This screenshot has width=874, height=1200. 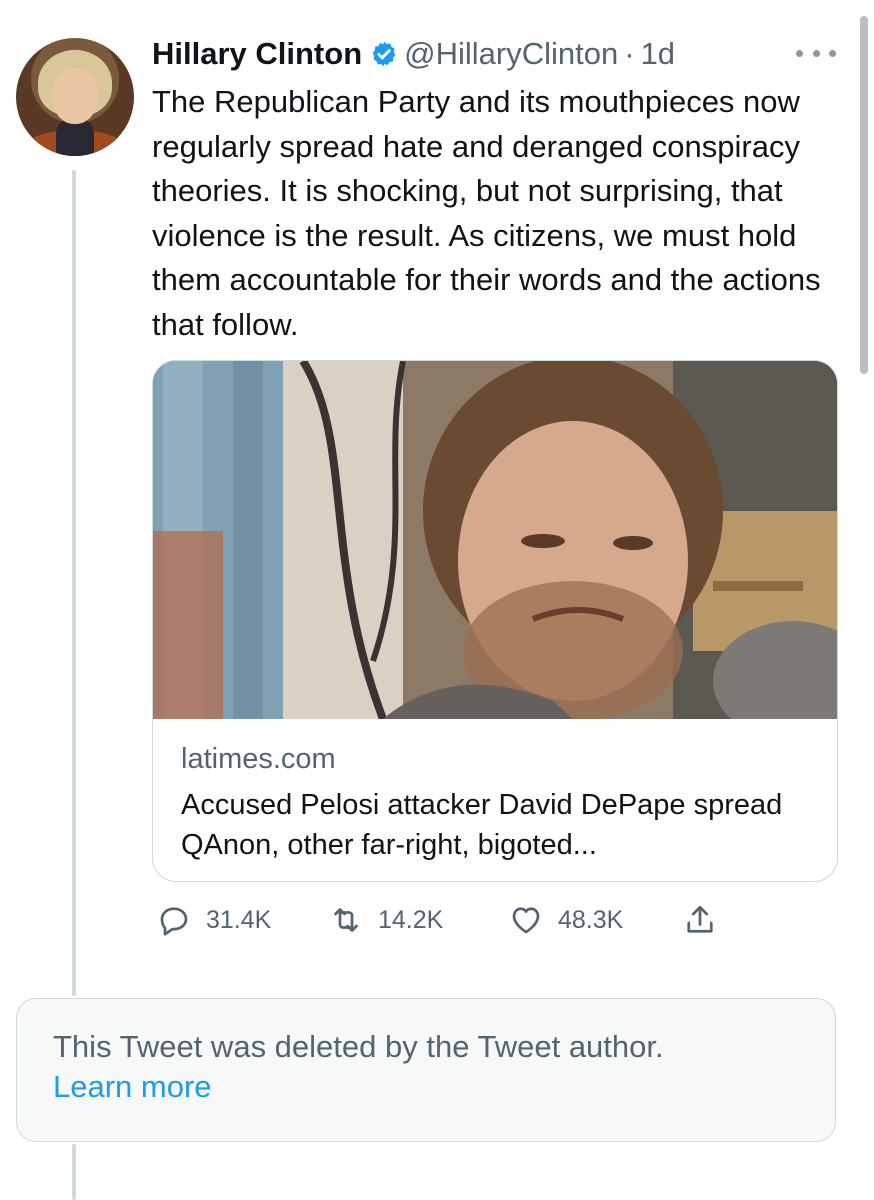 What do you see at coordinates (816, 53) in the screenshot?
I see `more-icon` at bounding box center [816, 53].